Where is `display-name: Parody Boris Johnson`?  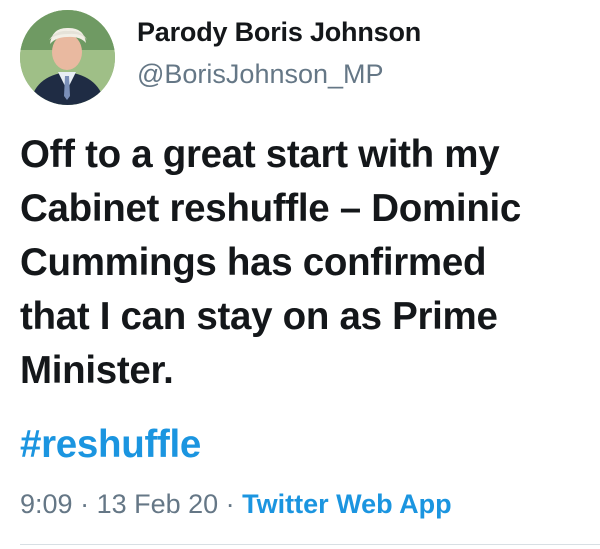 display-name: Parody Boris Johnson is located at coordinates (279, 32).